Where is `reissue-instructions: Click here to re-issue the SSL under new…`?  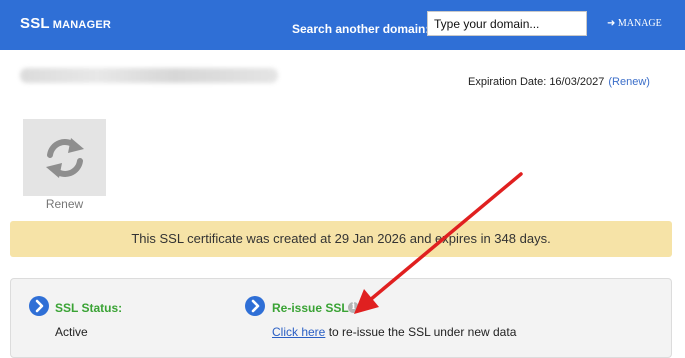 reissue-instructions: Click here to re-issue the SSL under new… is located at coordinates (394, 332).